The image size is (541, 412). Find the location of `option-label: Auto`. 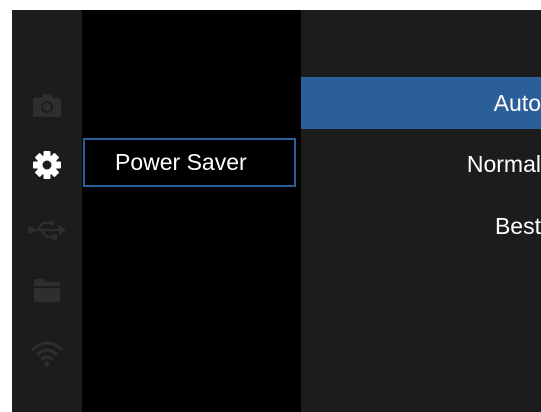

option-label: Auto is located at coordinates (517, 102).